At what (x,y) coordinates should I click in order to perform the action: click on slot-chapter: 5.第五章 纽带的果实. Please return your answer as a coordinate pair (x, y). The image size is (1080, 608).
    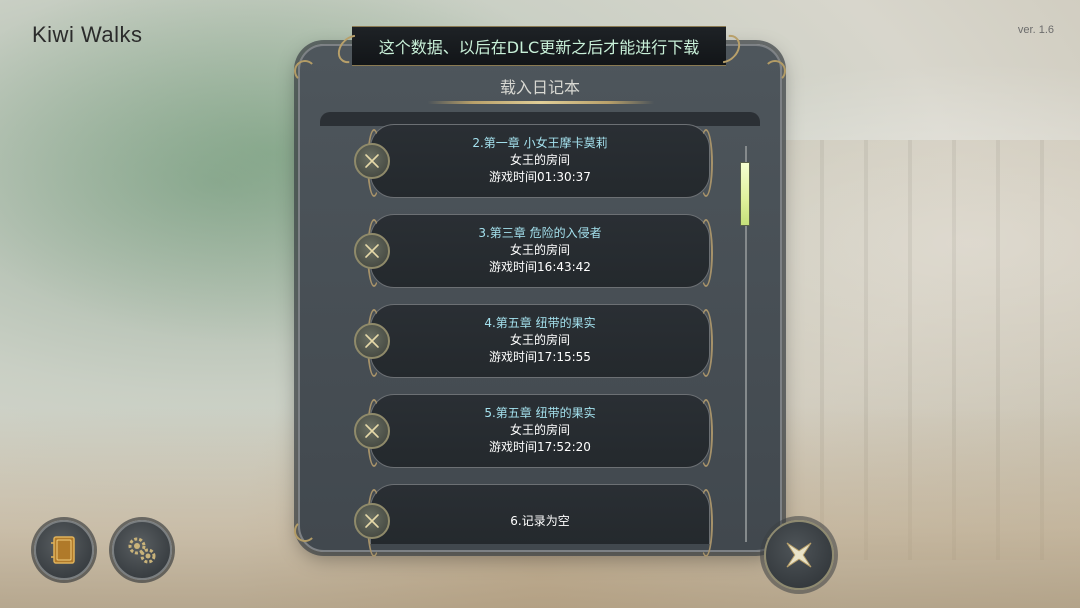
    Looking at the image, I should click on (540, 413).